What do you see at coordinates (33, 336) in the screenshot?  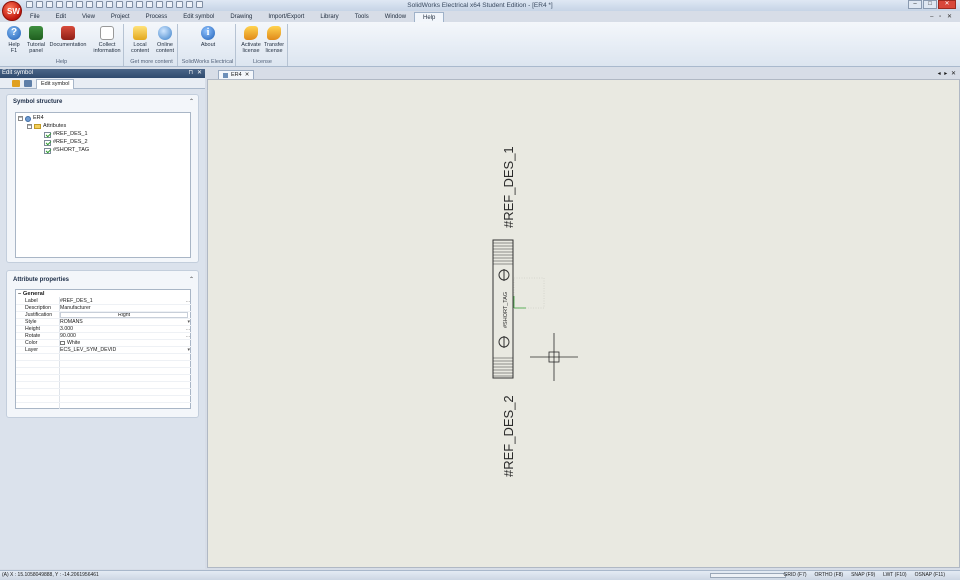 I see `property-key: Rotate` at bounding box center [33, 336].